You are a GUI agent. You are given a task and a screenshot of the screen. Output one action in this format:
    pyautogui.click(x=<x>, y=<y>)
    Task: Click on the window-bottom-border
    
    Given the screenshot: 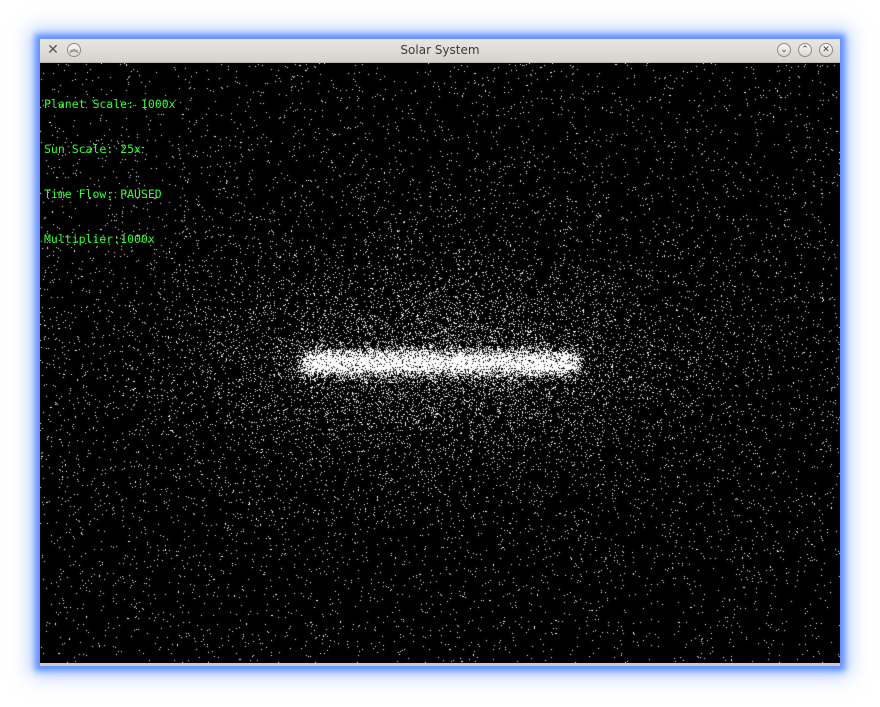 What is the action you would take?
    pyautogui.click(x=440, y=664)
    